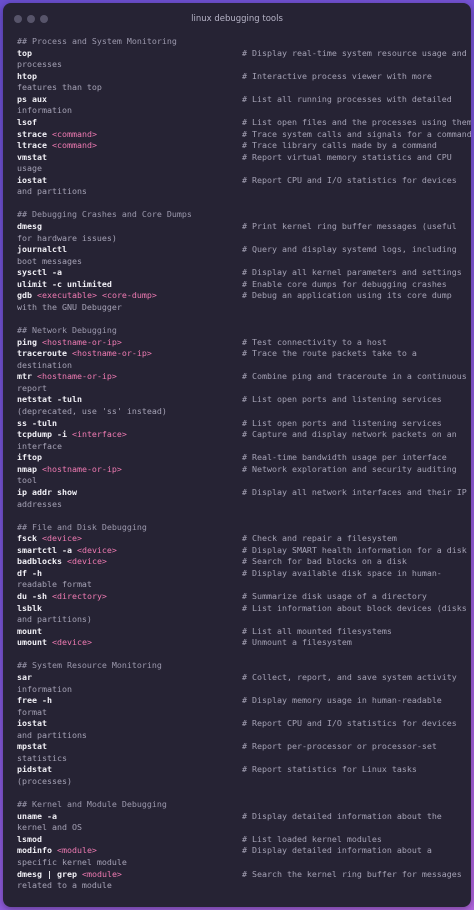 Image resolution: width=474 pixels, height=910 pixels. What do you see at coordinates (37, 815) in the screenshot?
I see `command-name: uname -a` at bounding box center [37, 815].